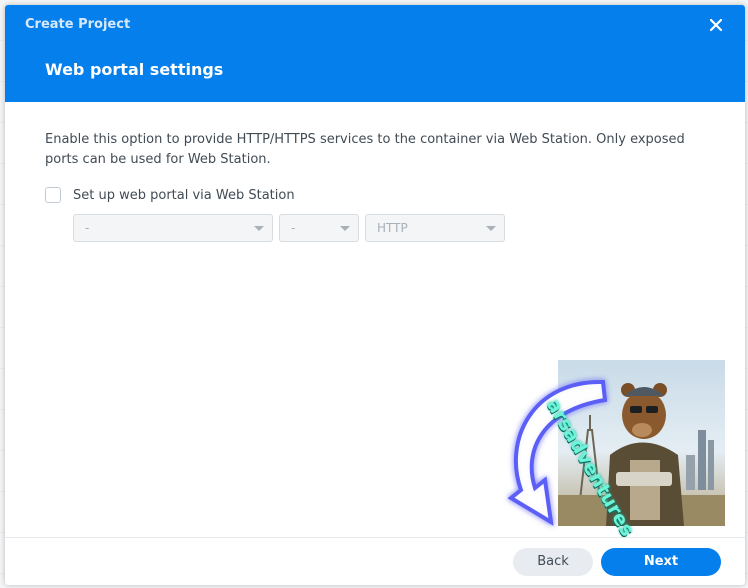  I want to click on web-portal-checkbox-label: Set up web portal via Web Station, so click(184, 195).